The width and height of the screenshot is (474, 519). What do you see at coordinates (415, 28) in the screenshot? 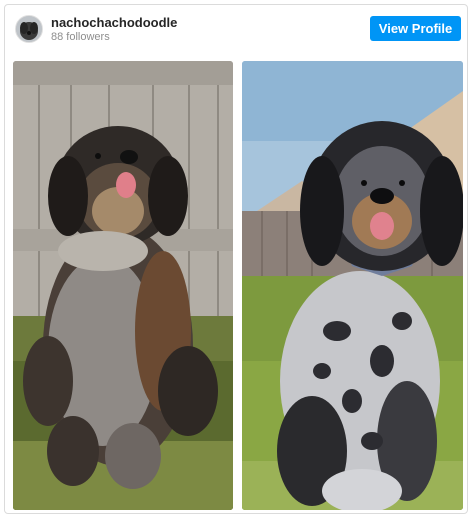
I see `view-profile-button: View Profile` at bounding box center [415, 28].